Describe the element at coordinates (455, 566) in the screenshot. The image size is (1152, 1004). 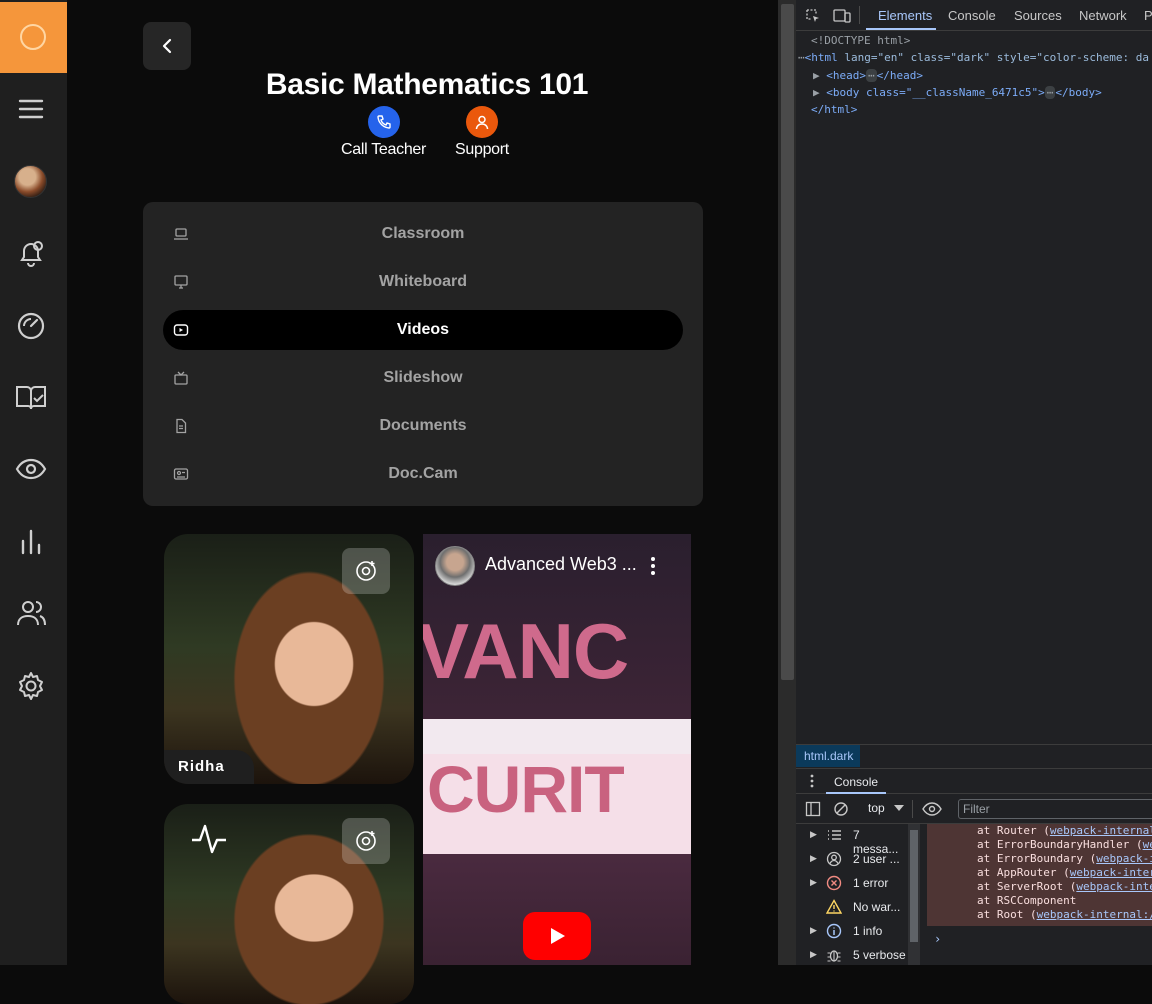
I see `channel-avatar` at that location.